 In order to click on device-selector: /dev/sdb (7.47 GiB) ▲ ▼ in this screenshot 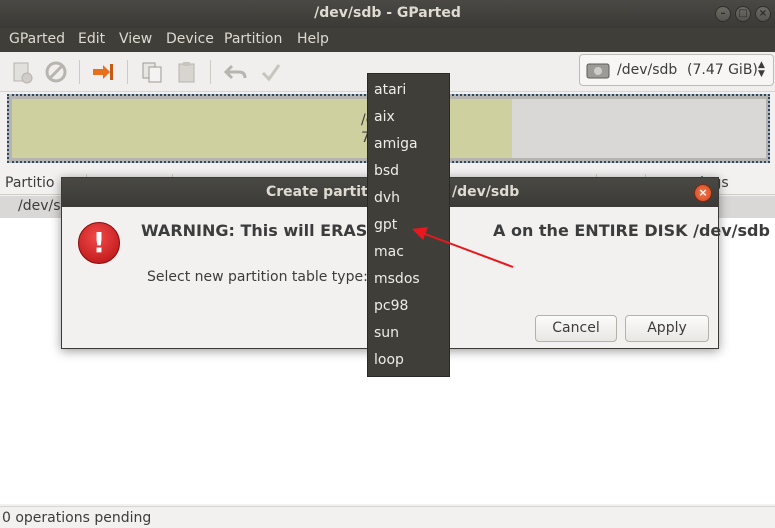, I will do `click(676, 70)`.